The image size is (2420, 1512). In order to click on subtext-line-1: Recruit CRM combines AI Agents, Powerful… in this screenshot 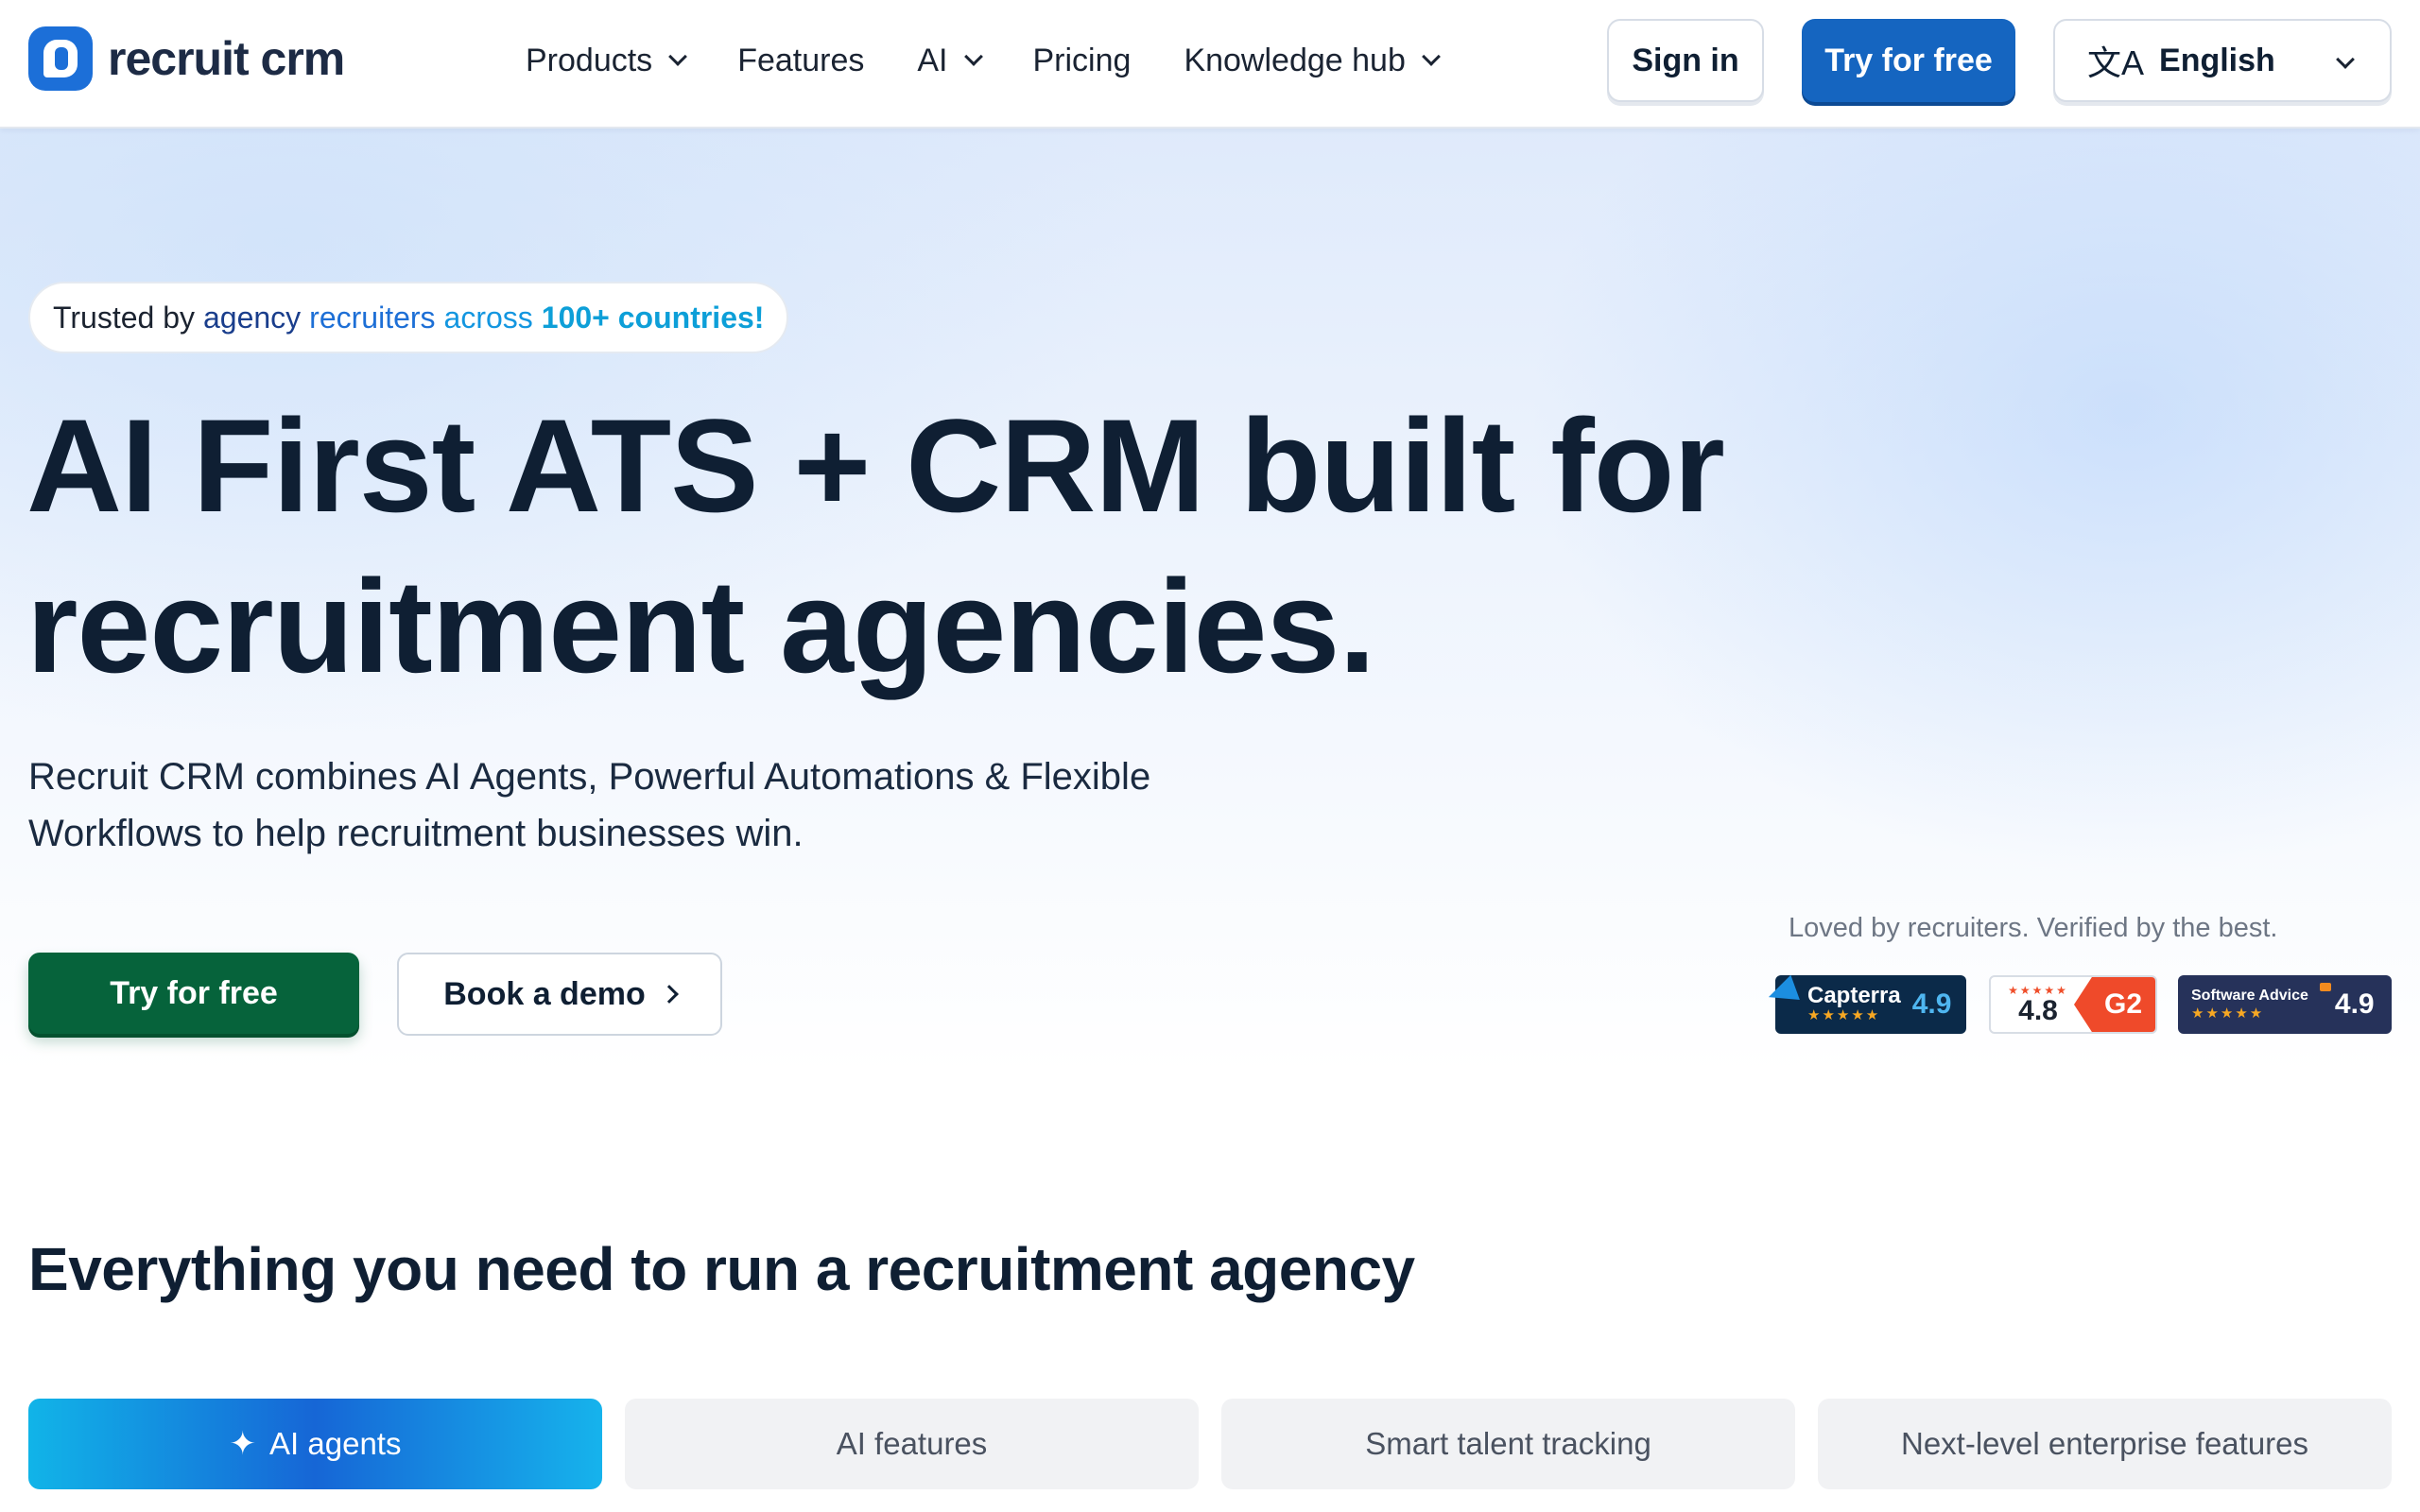, I will do `click(589, 777)`.